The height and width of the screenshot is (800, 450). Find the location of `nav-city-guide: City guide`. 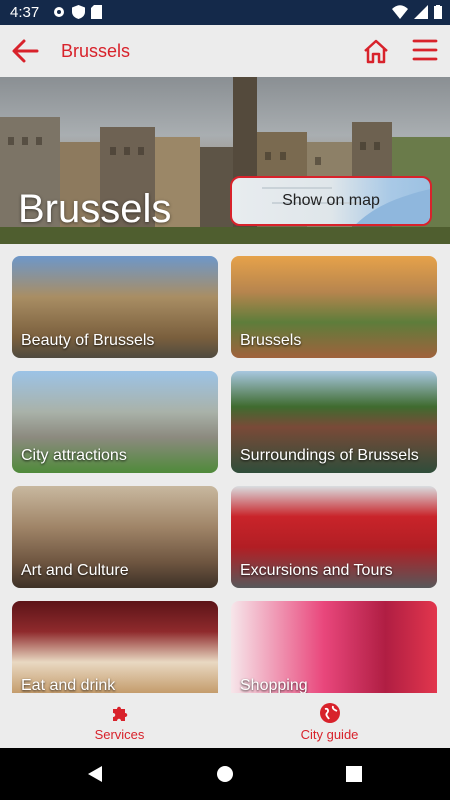

nav-city-guide: City guide is located at coordinates (329, 720).